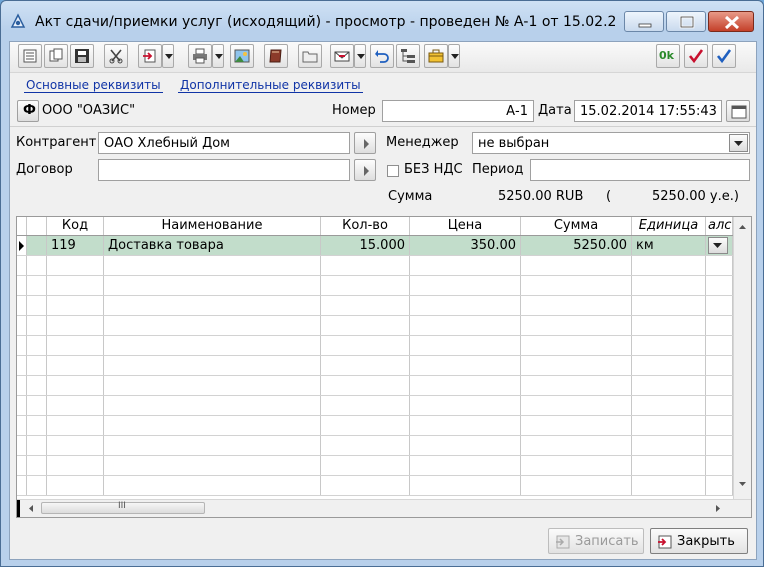 Image resolution: width=764 pixels, height=567 pixels. Describe the element at coordinates (82, 56) in the screenshot. I see `save-tool-button` at that location.